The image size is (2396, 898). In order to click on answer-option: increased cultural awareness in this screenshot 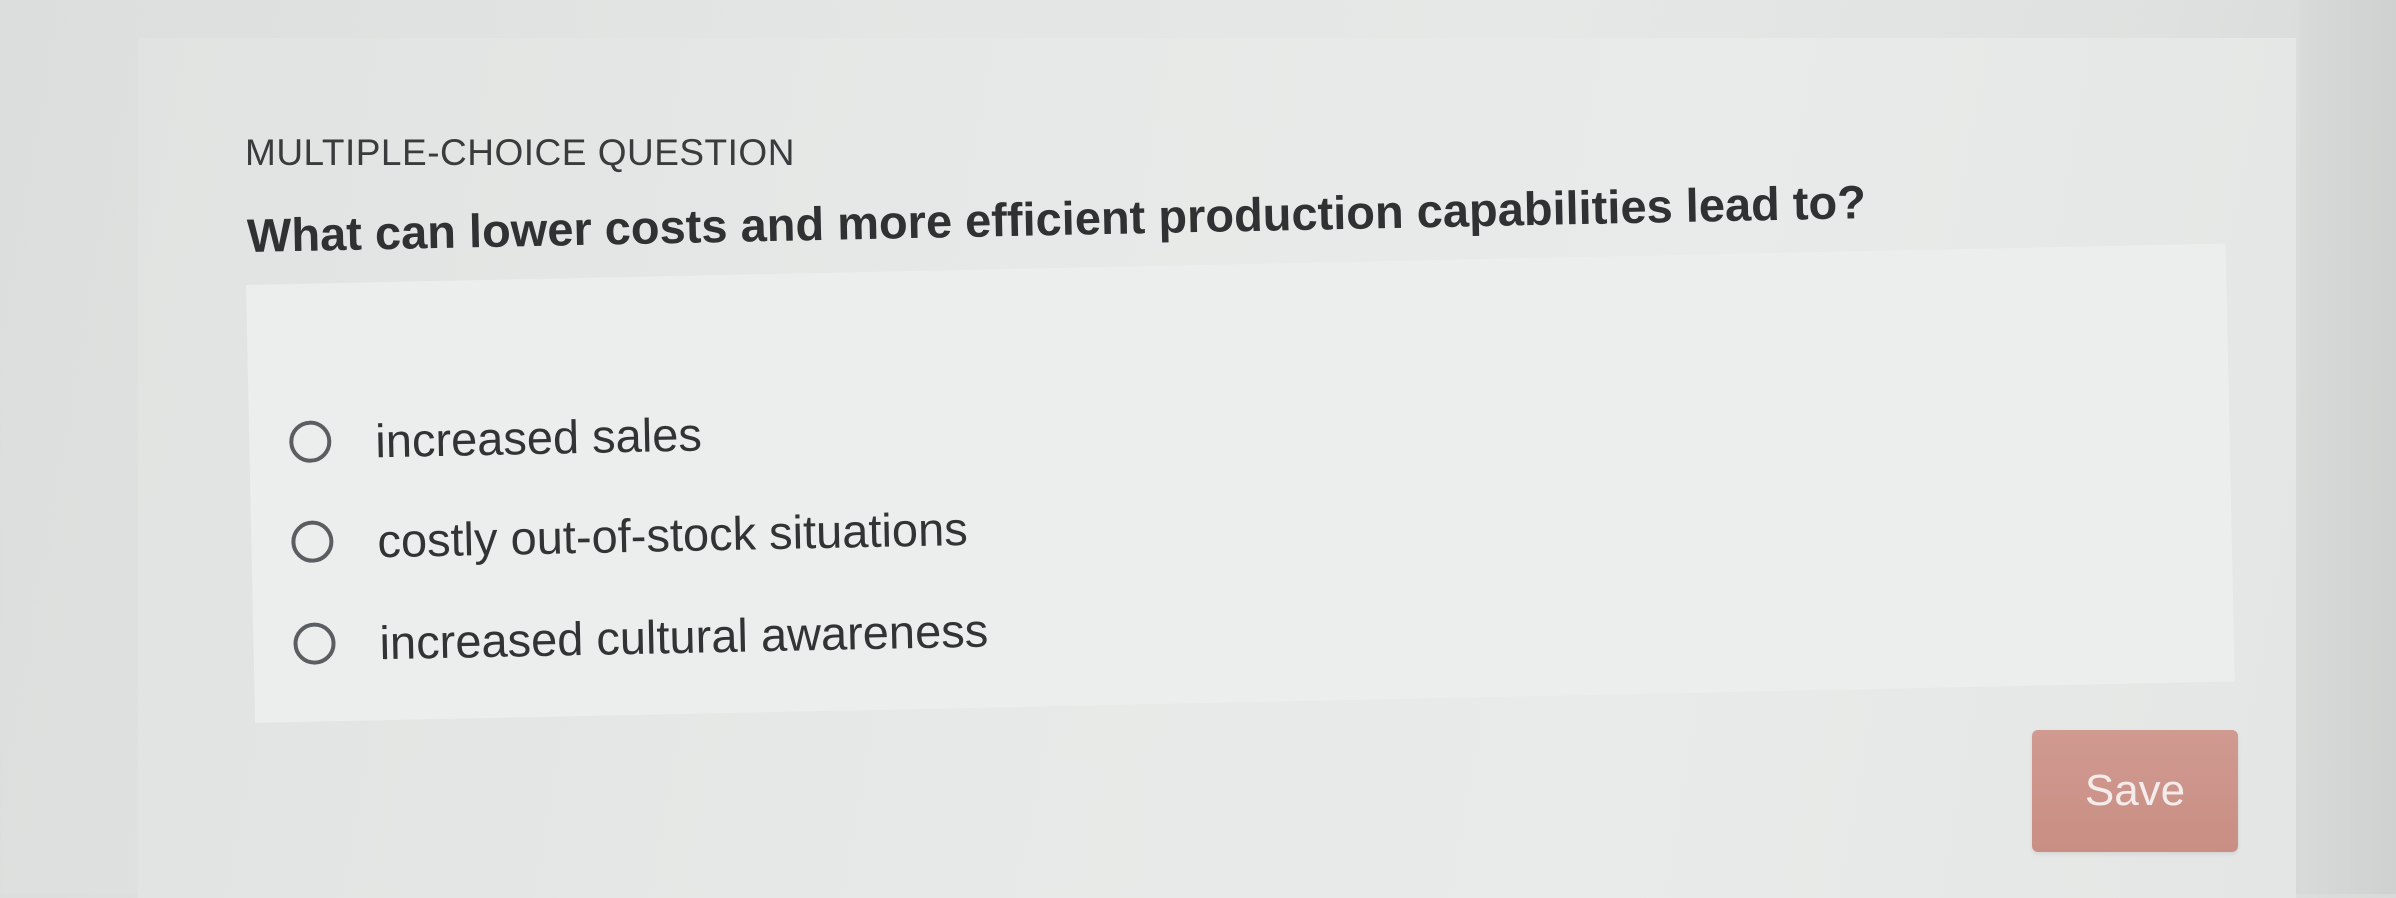, I will do `click(641, 637)`.